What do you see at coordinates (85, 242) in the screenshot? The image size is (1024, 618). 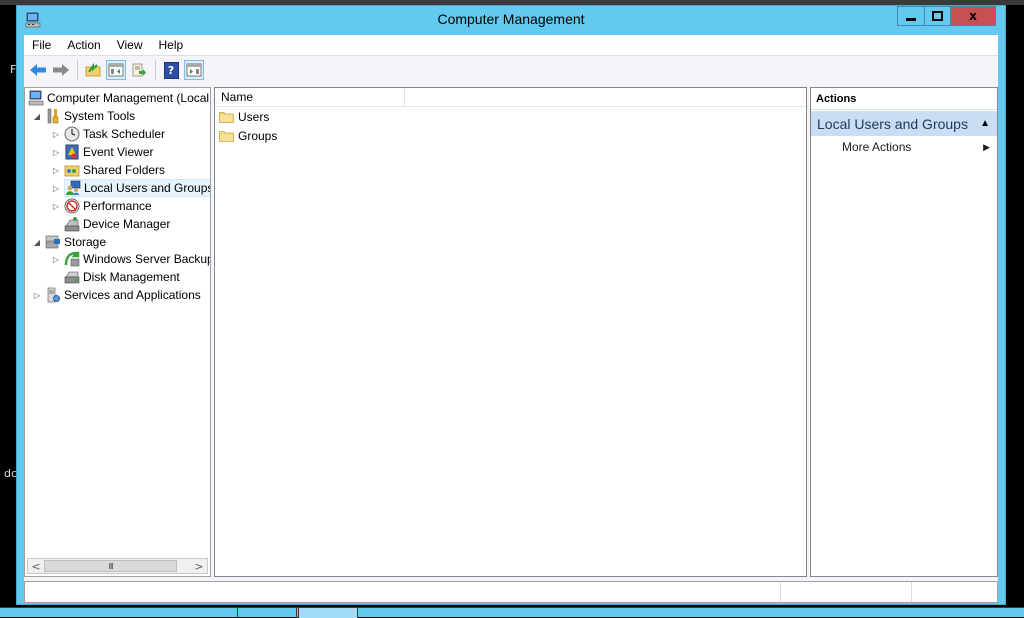 I see `tree-item-label: Storage` at bounding box center [85, 242].